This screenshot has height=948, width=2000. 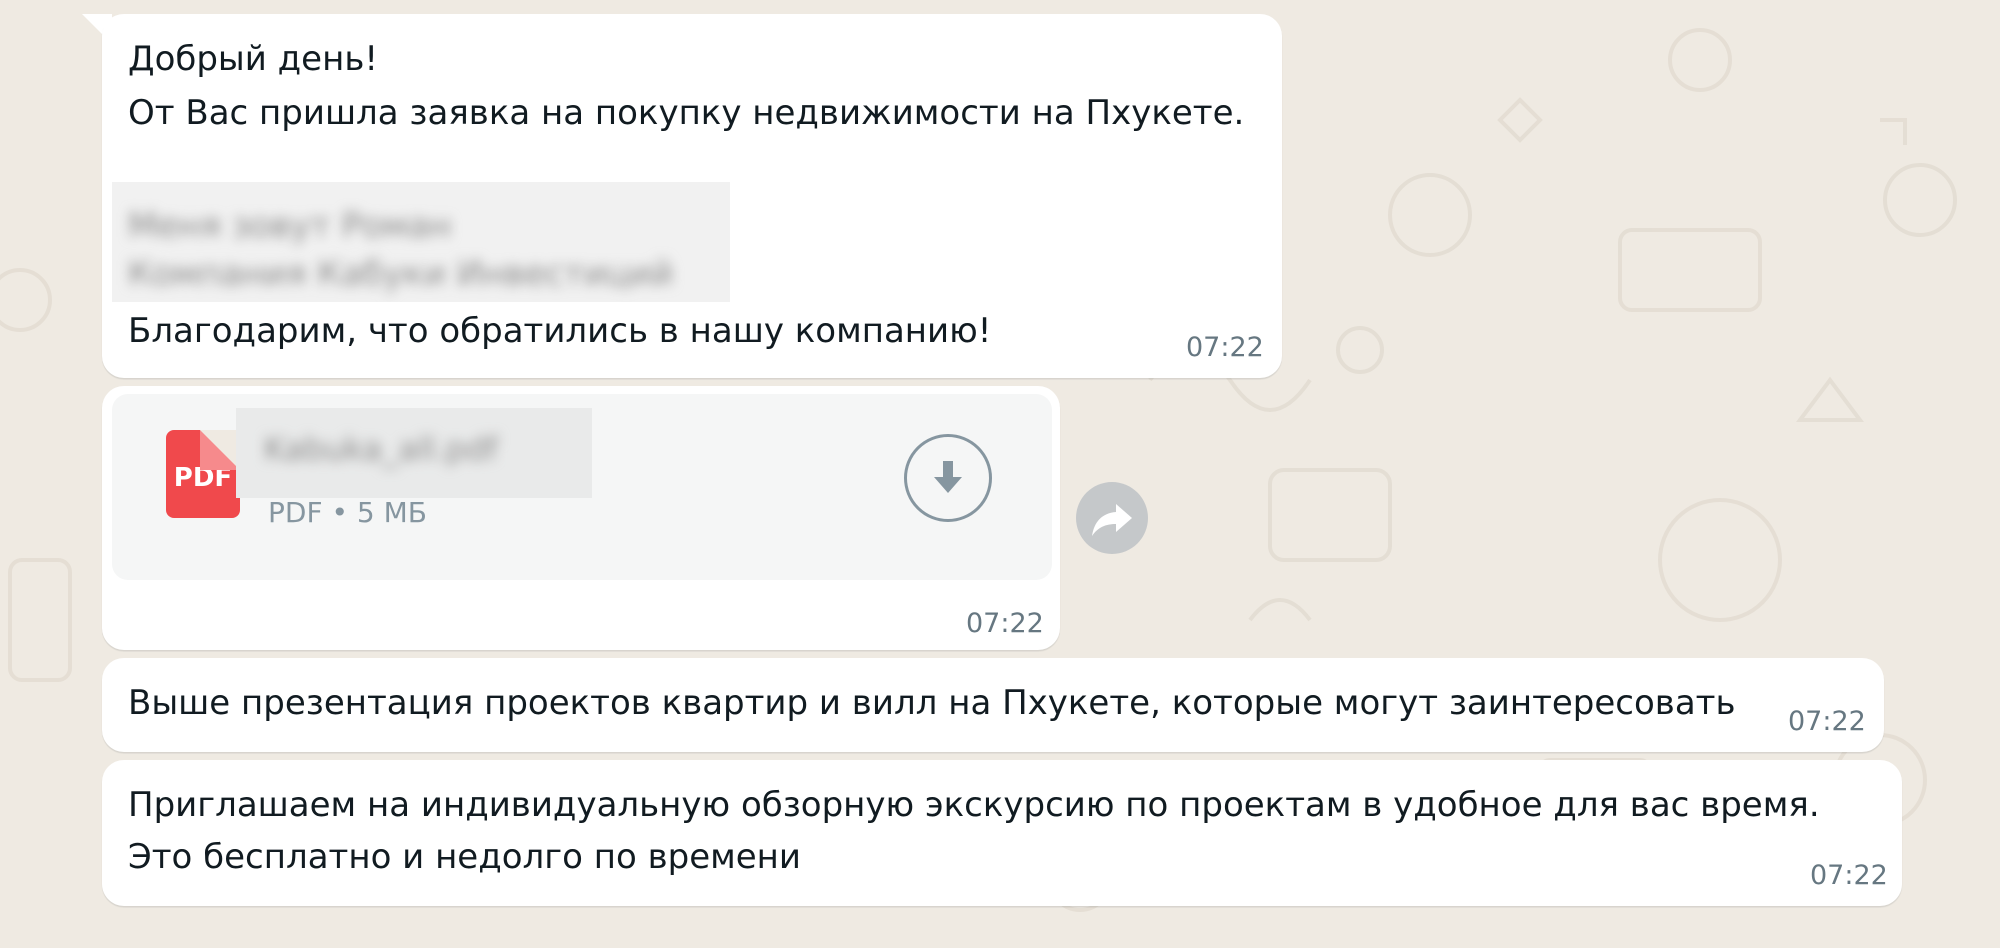 I want to click on message-line: Добрый день!, so click(x=253, y=59).